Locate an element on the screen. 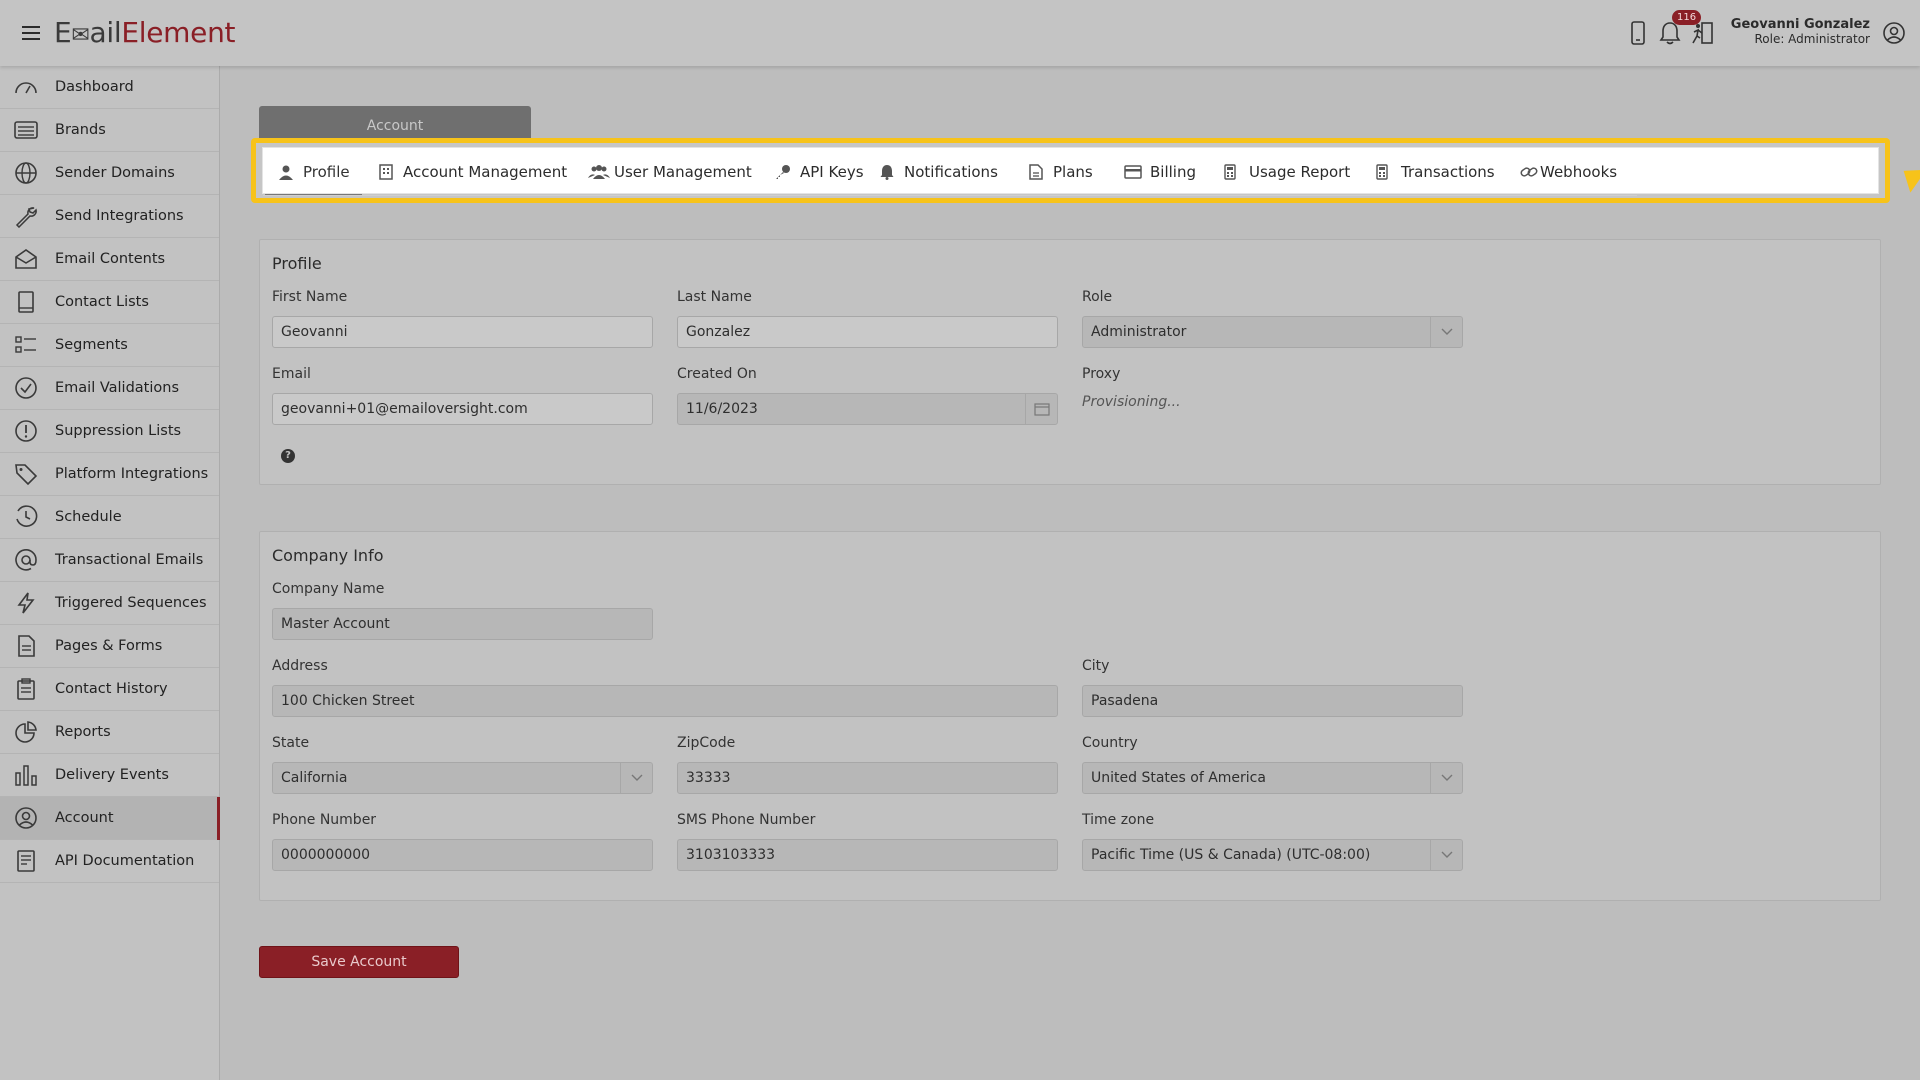  sms-phone-input: 3103103333 is located at coordinates (867, 855).